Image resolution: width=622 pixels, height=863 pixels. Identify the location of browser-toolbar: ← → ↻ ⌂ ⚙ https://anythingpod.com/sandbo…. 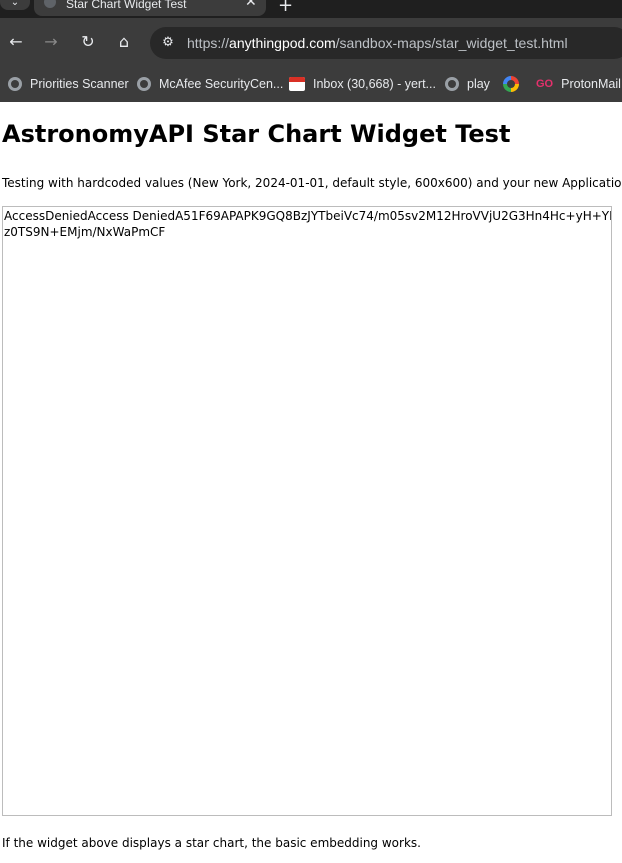
(311, 42).